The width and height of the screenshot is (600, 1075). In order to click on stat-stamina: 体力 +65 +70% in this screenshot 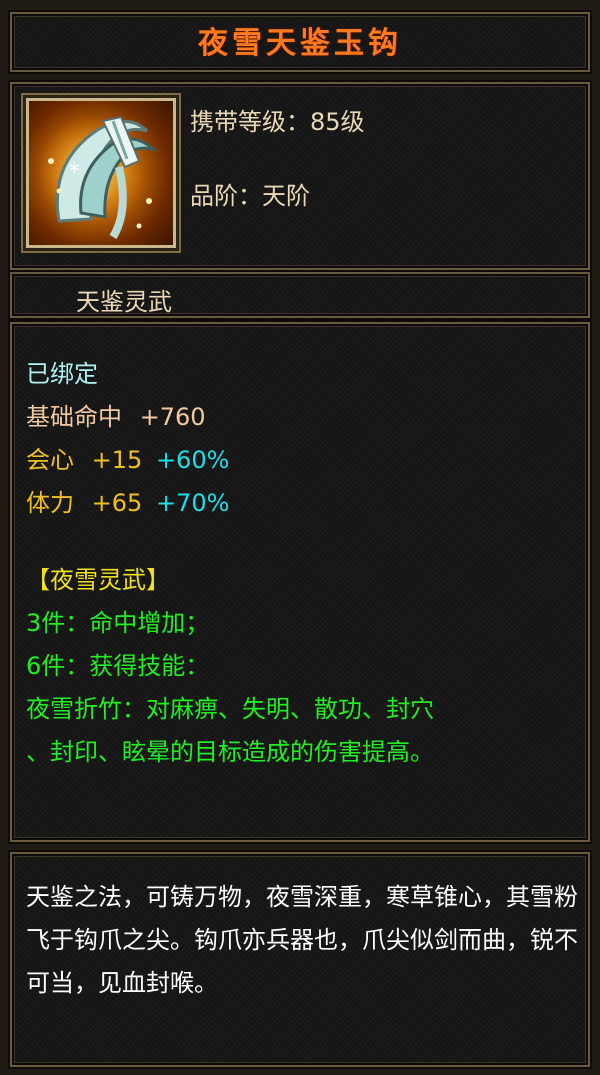, I will do `click(127, 500)`.